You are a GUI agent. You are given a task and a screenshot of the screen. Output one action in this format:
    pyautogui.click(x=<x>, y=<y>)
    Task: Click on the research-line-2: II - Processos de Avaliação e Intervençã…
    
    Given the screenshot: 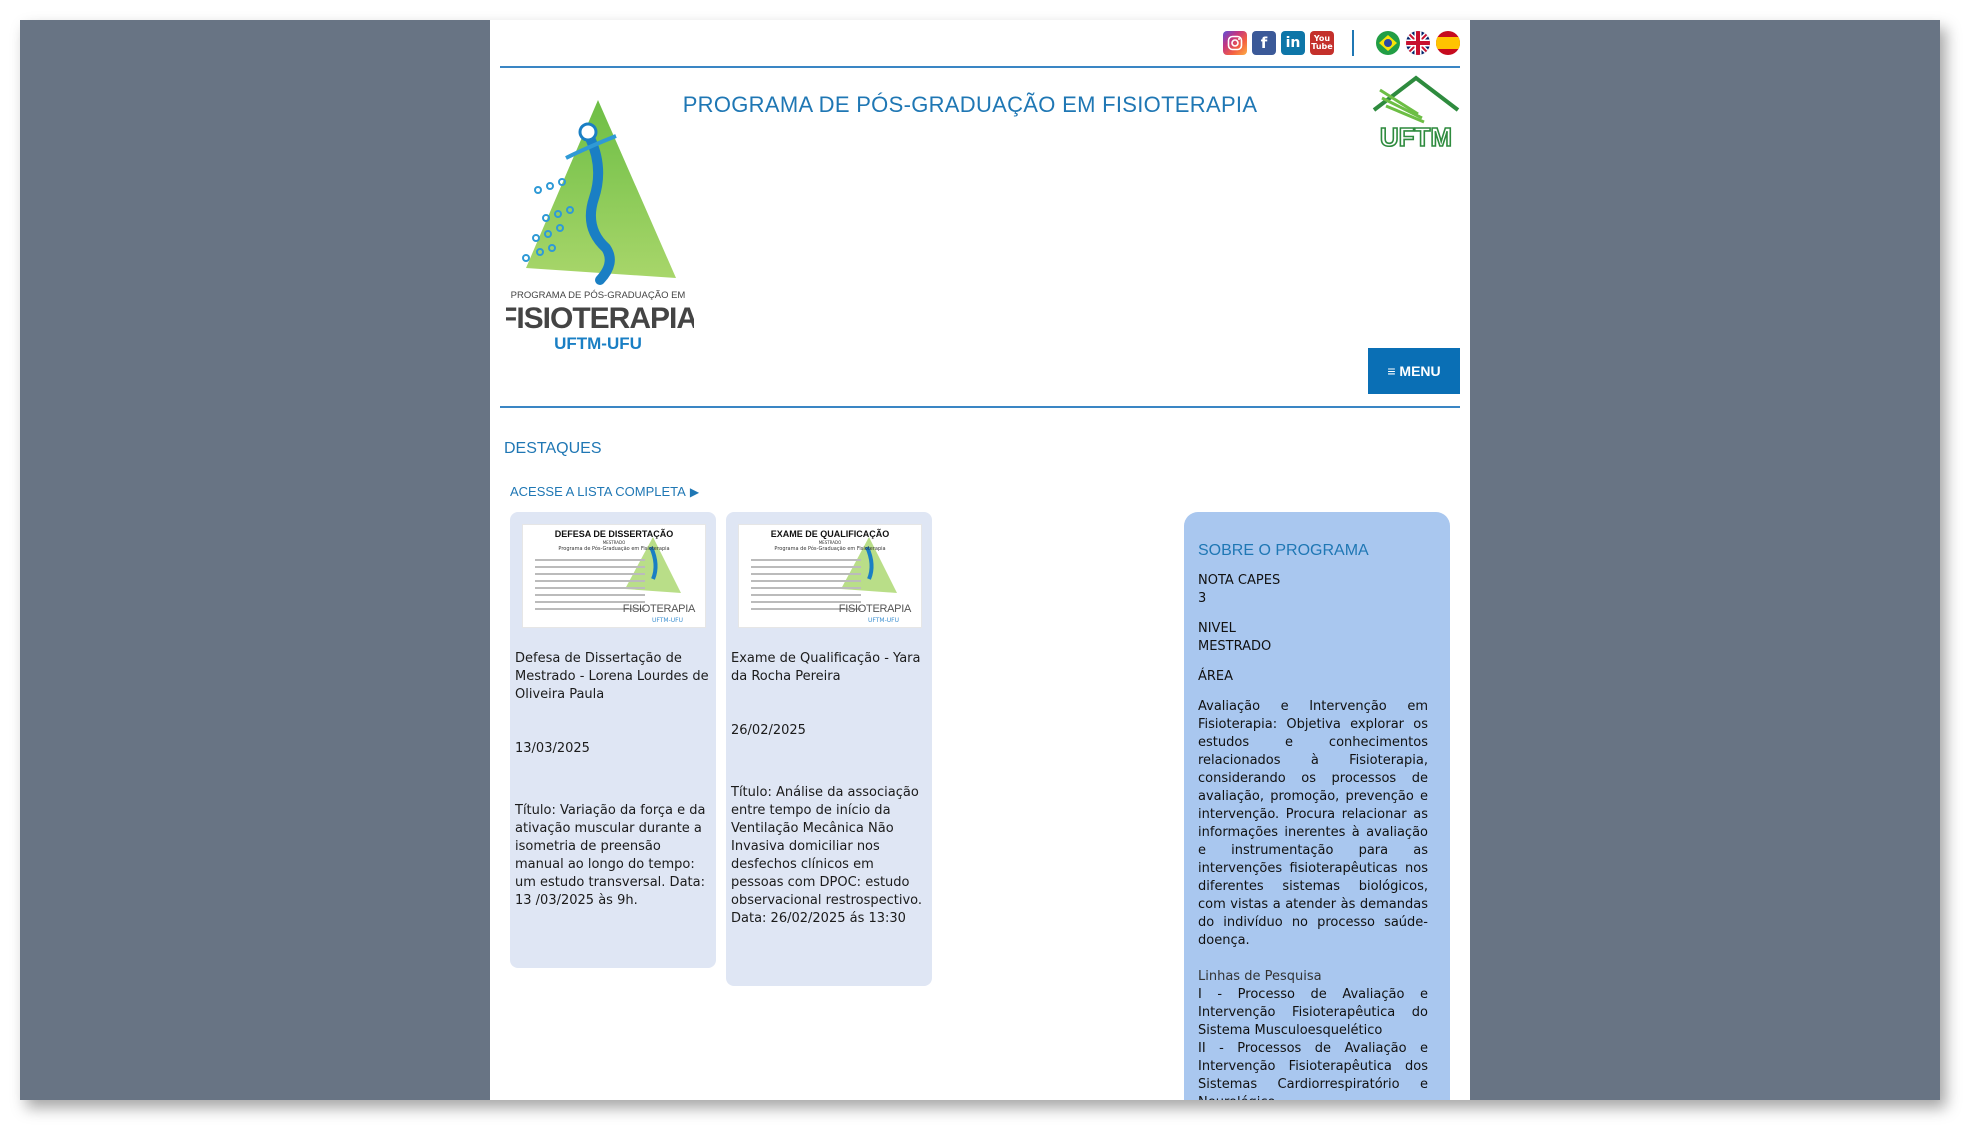 What is the action you would take?
    pyautogui.click(x=1313, y=1070)
    